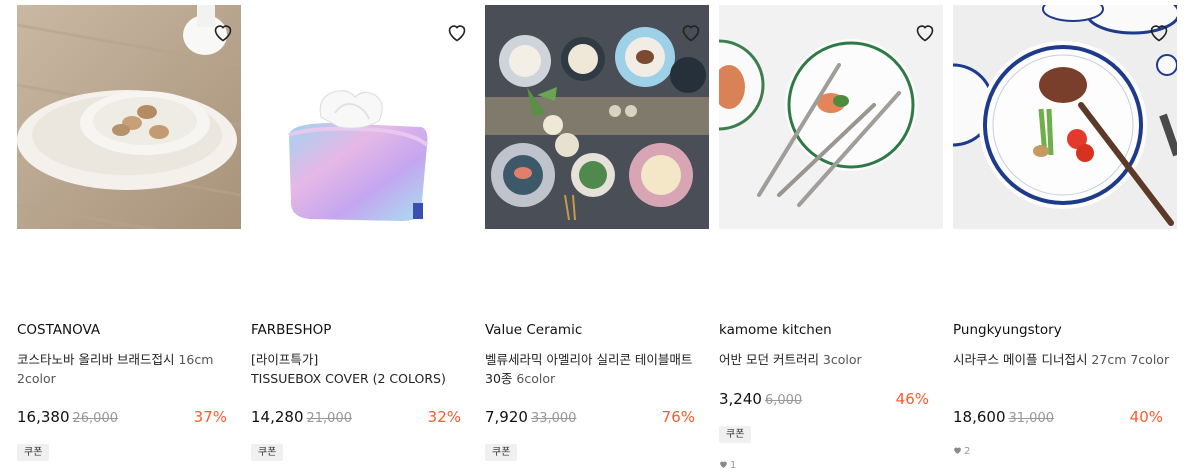 This screenshot has width=1191, height=474. Describe the element at coordinates (58, 330) in the screenshot. I see `brand-name: COSTANOVA` at that location.